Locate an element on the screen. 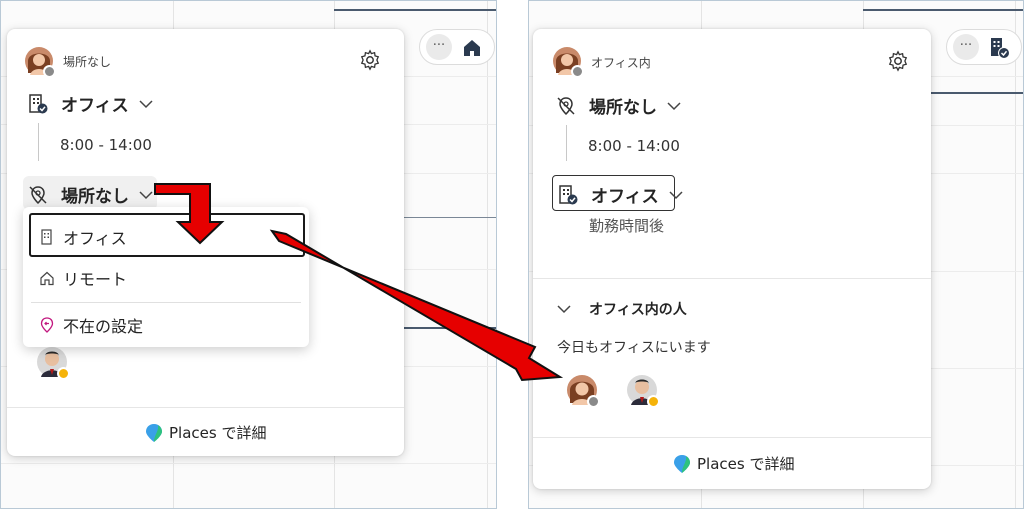 This screenshot has width=1024, height=509. today-note: 今日もオフィスにいます is located at coordinates (634, 348).